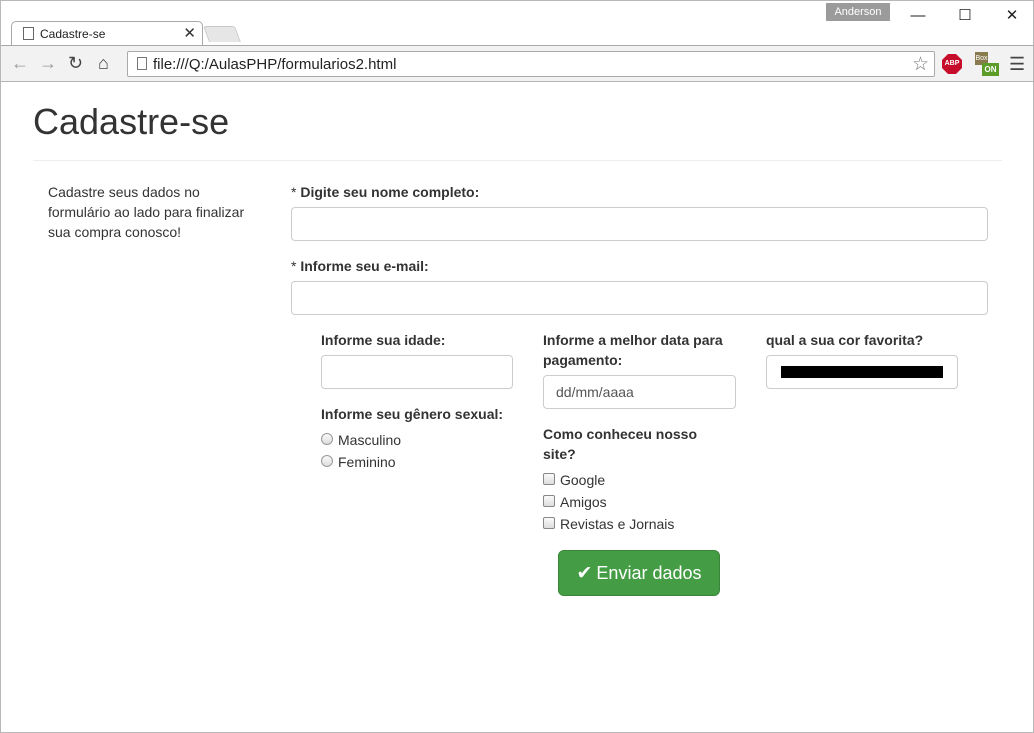 This screenshot has height=733, width=1034. Describe the element at coordinates (617, 524) in the screenshot. I see `source-option-label: Revistas e Jornais` at that location.